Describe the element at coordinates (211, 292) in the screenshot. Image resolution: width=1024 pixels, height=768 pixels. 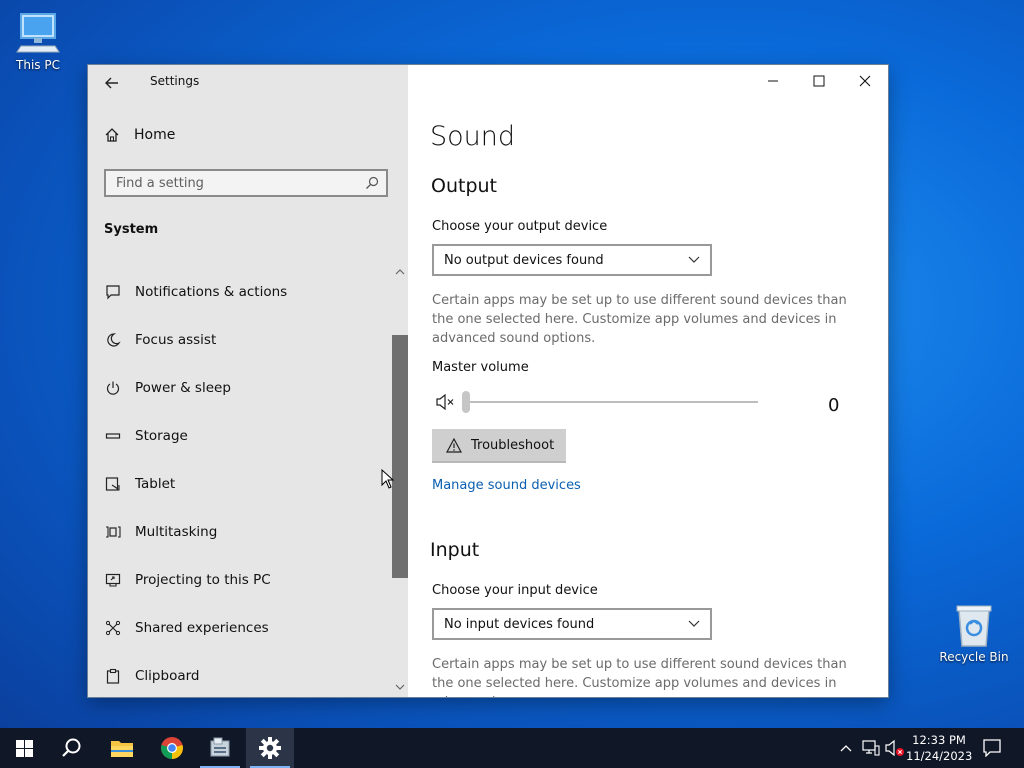
I see `sidebar-item-label: Notifications & actions` at that location.